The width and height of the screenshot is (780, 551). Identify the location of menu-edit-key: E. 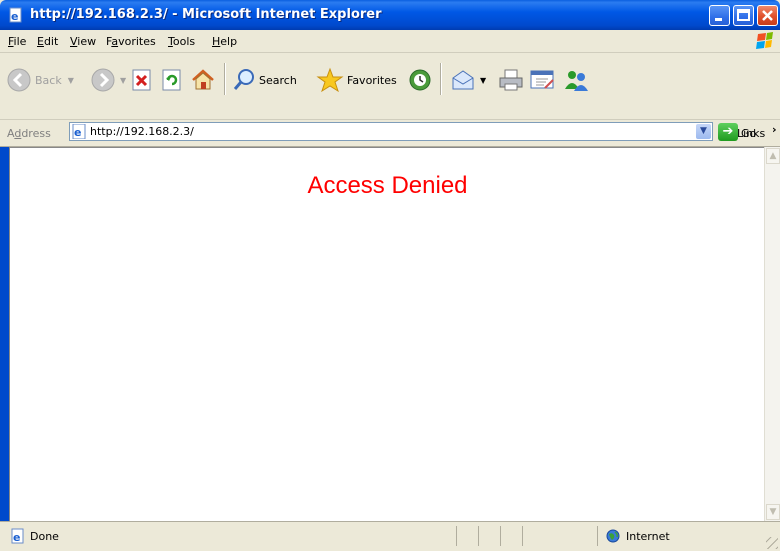
(40, 41).